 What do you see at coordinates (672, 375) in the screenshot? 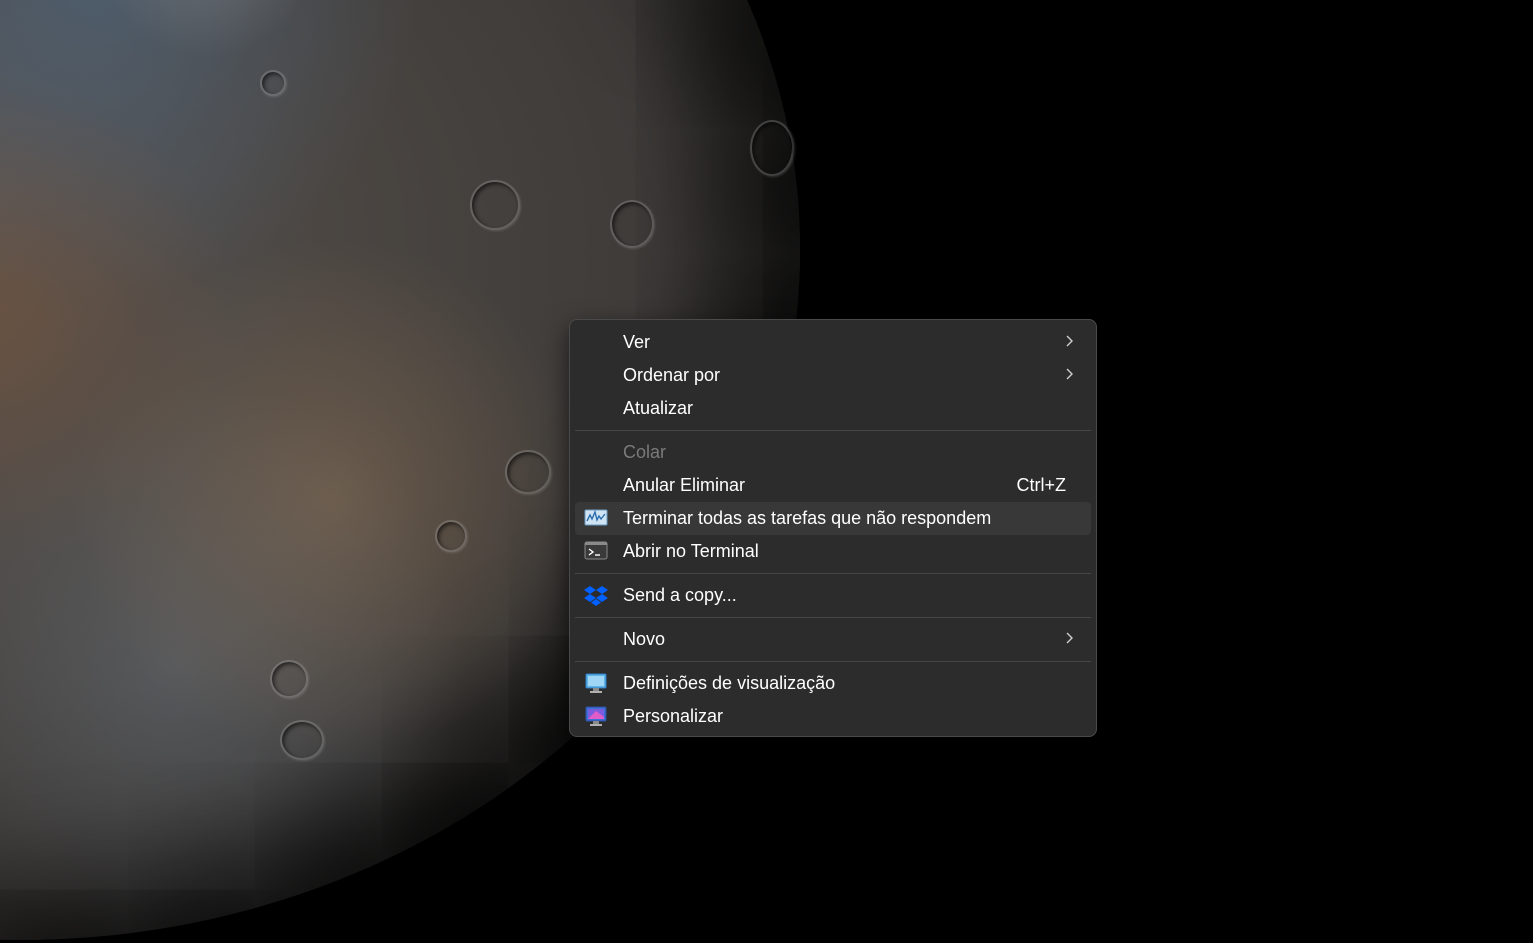
I see `menu-item-label: Ordenar por` at bounding box center [672, 375].